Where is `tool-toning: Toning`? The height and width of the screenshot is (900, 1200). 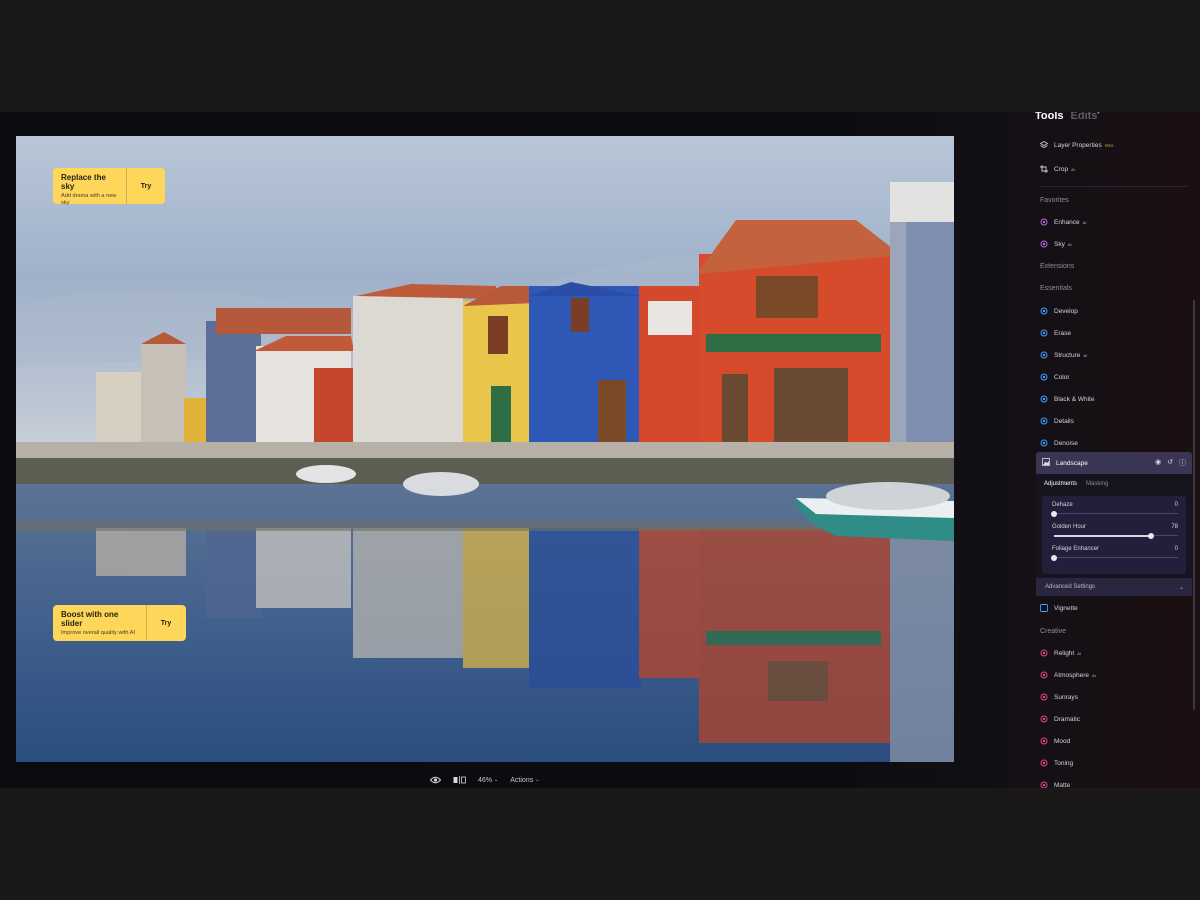 tool-toning: Toning is located at coordinates (1056, 763).